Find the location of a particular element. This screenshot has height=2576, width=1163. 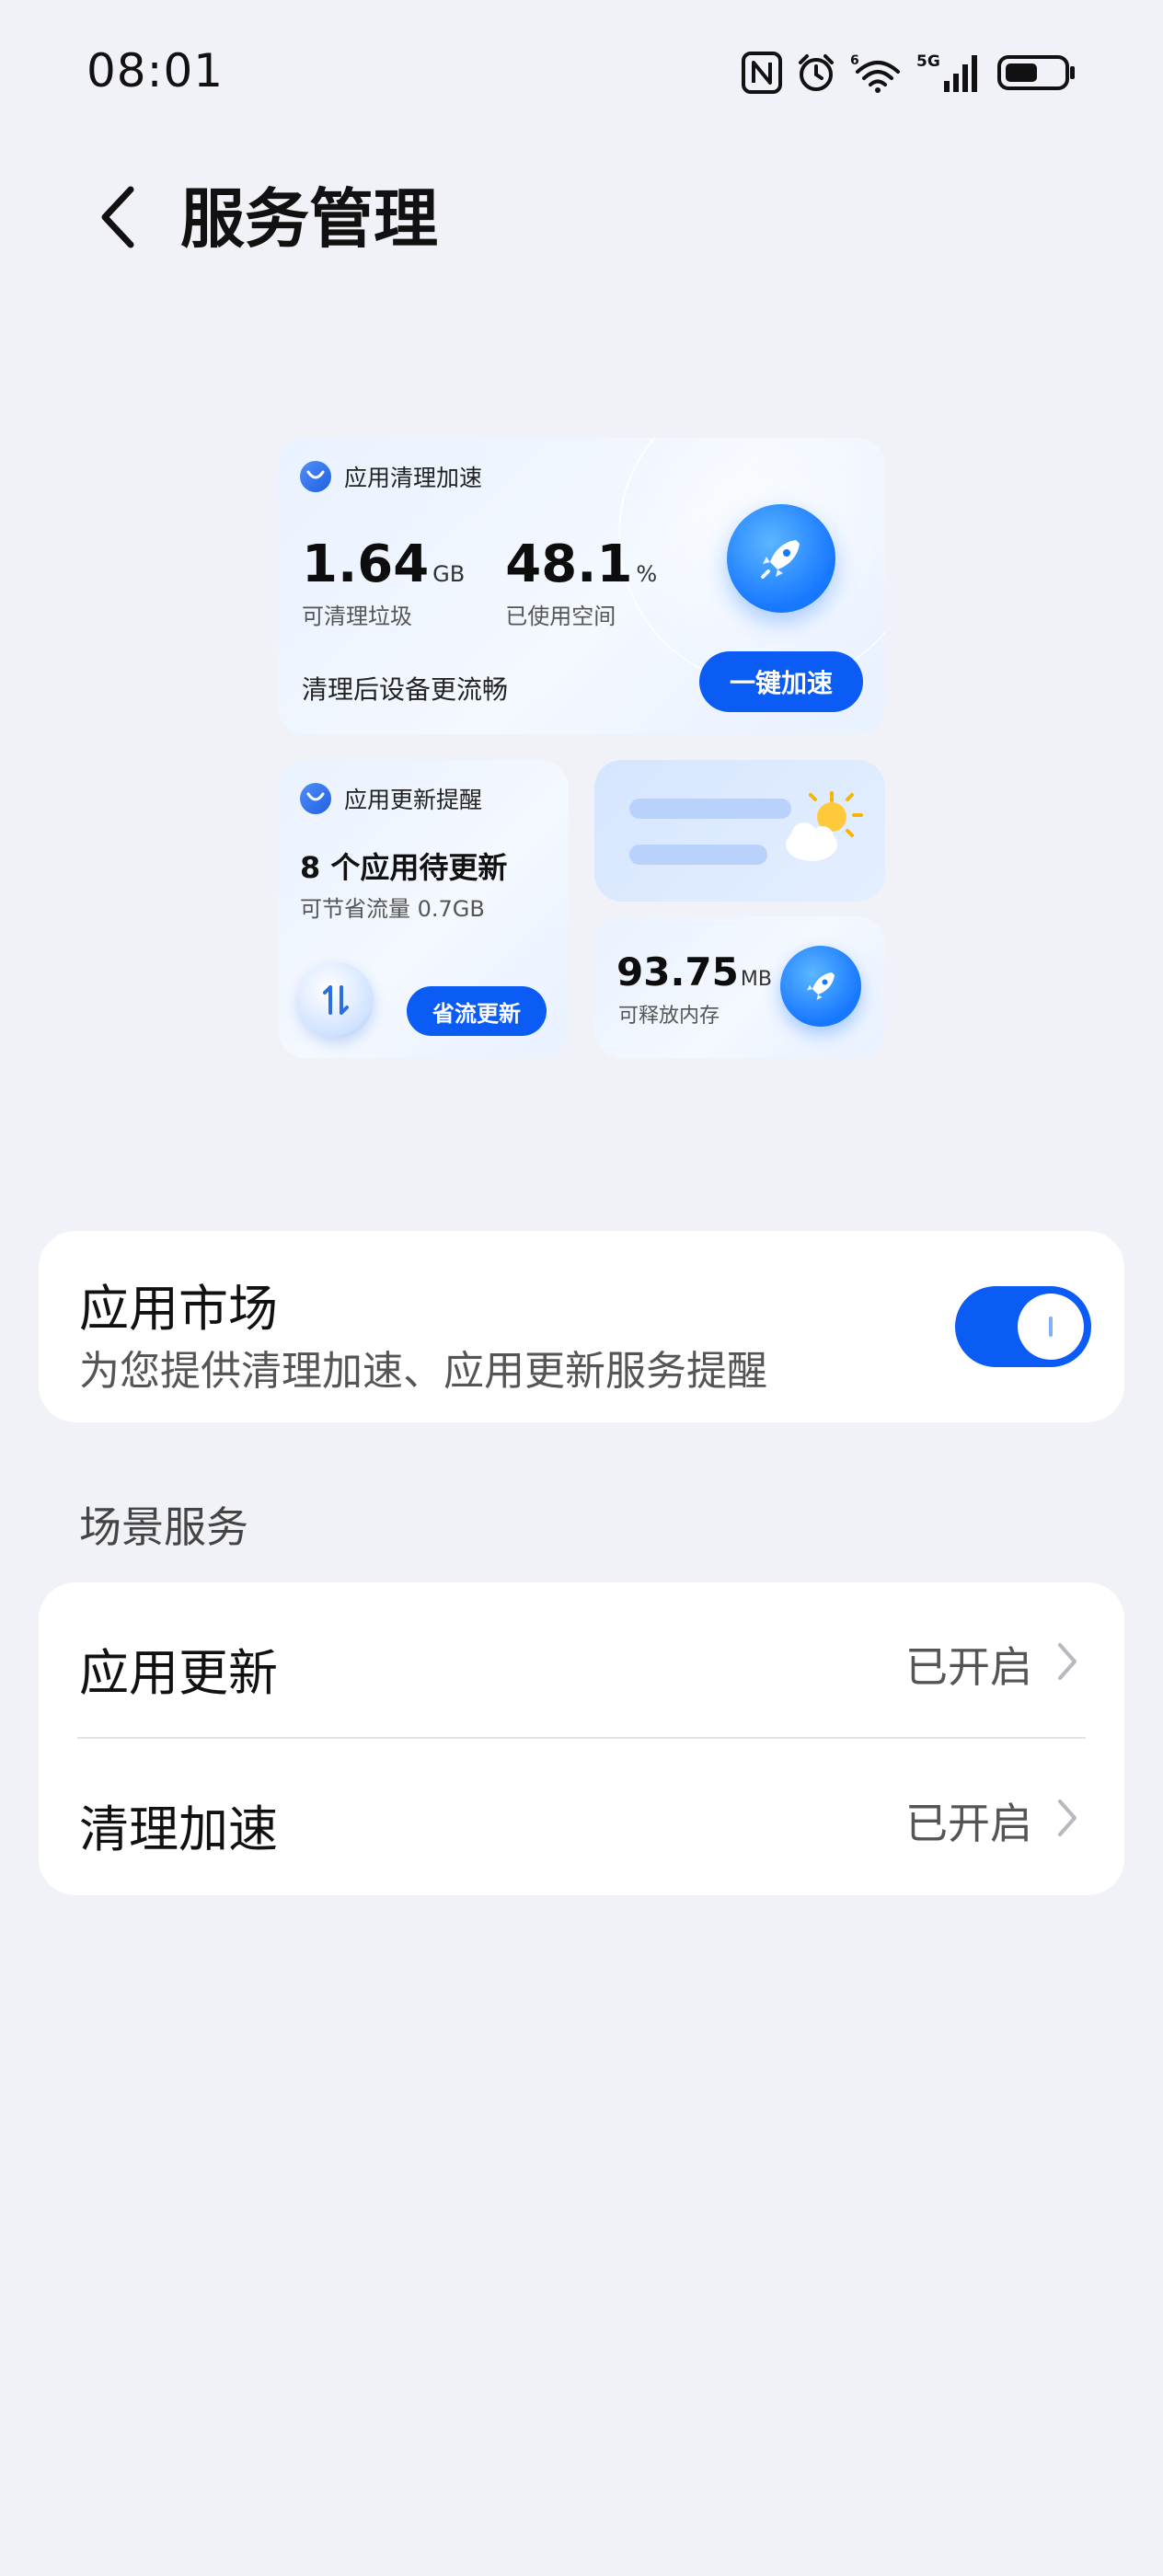

svg-text: 6 is located at coordinates (855, 60).